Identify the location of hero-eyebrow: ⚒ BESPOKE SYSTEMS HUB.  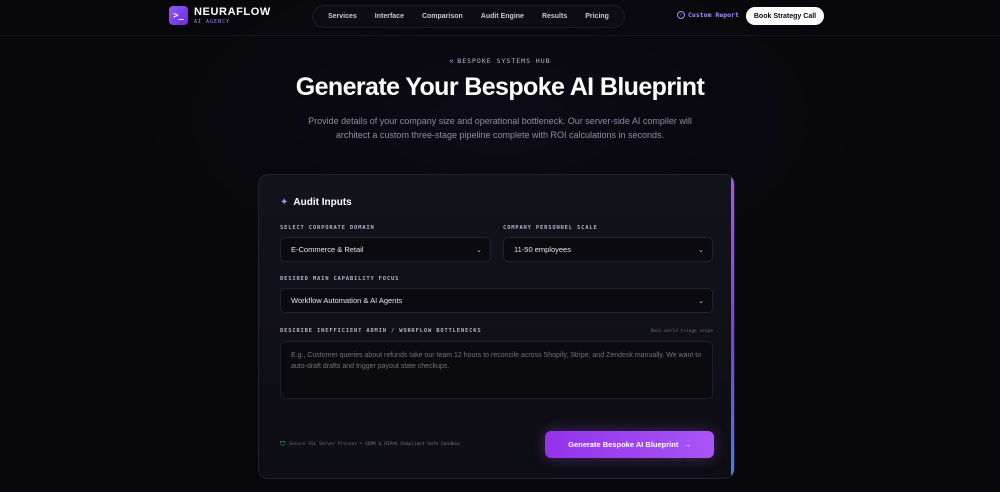
(500, 61).